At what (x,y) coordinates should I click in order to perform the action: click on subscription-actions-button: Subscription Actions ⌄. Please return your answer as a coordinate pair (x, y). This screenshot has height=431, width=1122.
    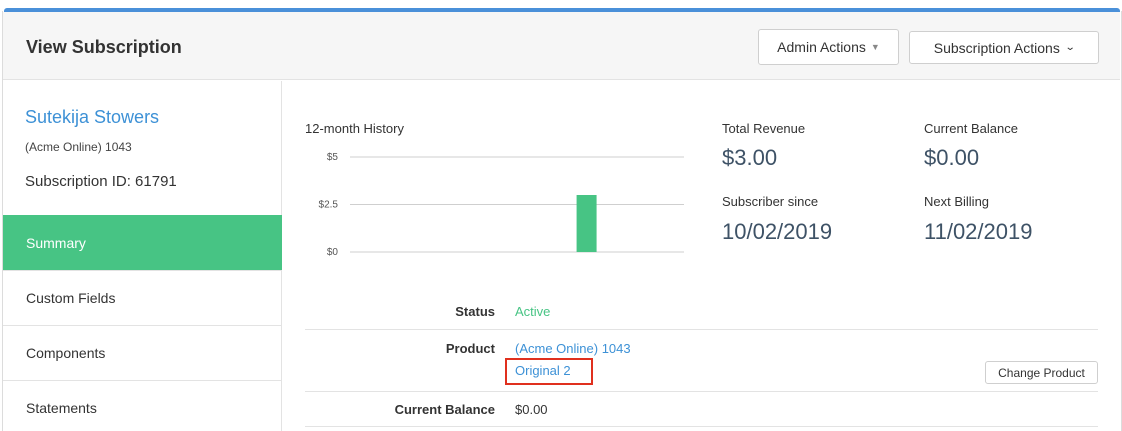
    Looking at the image, I should click on (1004, 47).